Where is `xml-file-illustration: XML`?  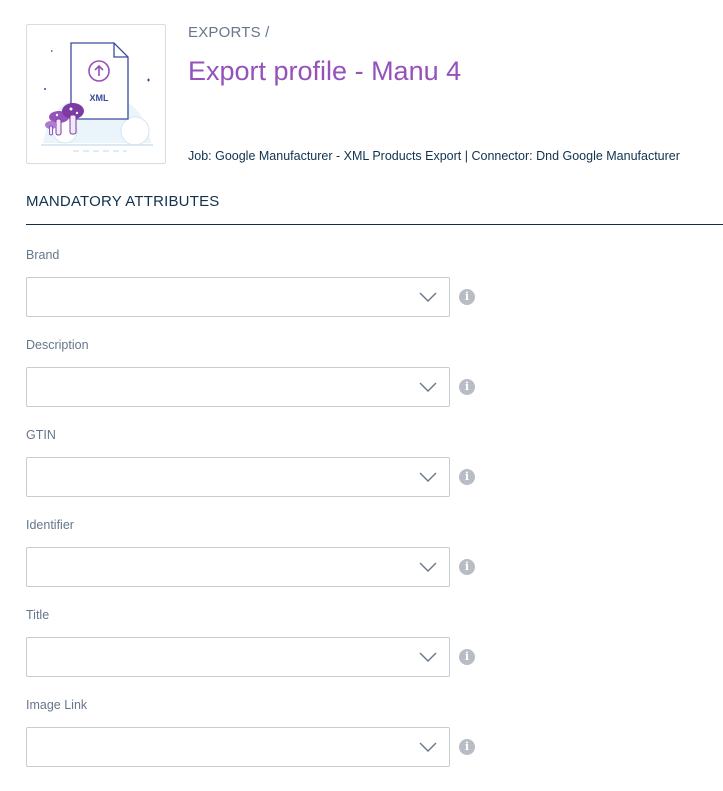
xml-file-illustration: XML is located at coordinates (97, 97).